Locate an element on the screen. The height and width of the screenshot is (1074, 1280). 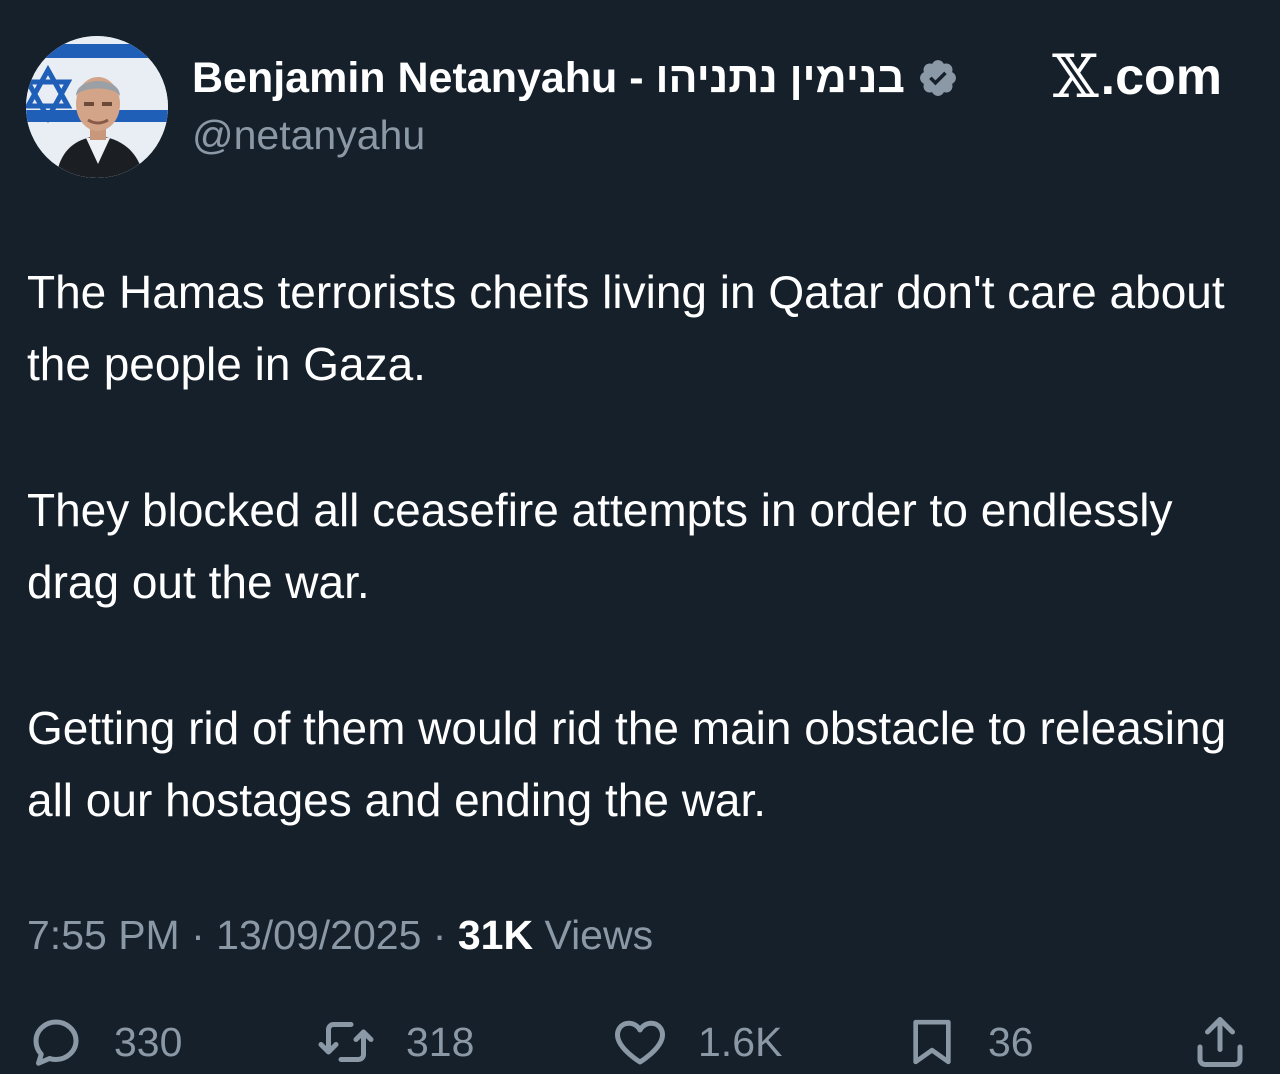
avatar is located at coordinates (97, 107).